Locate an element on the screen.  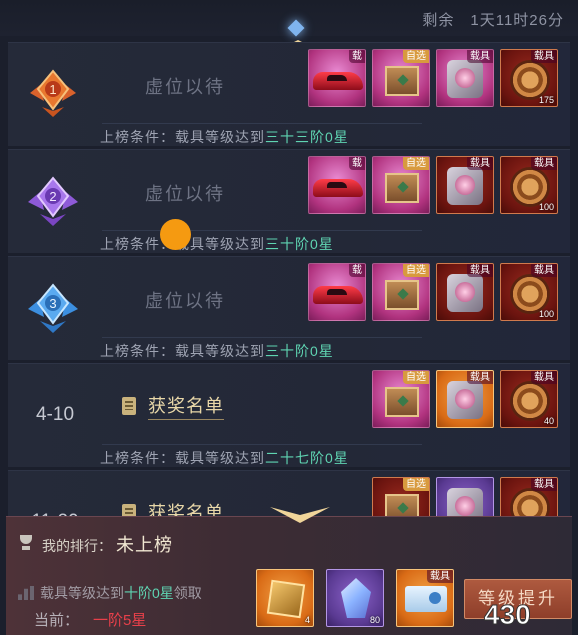
reward-list: 自选 载具 is located at coordinates (462, 496).